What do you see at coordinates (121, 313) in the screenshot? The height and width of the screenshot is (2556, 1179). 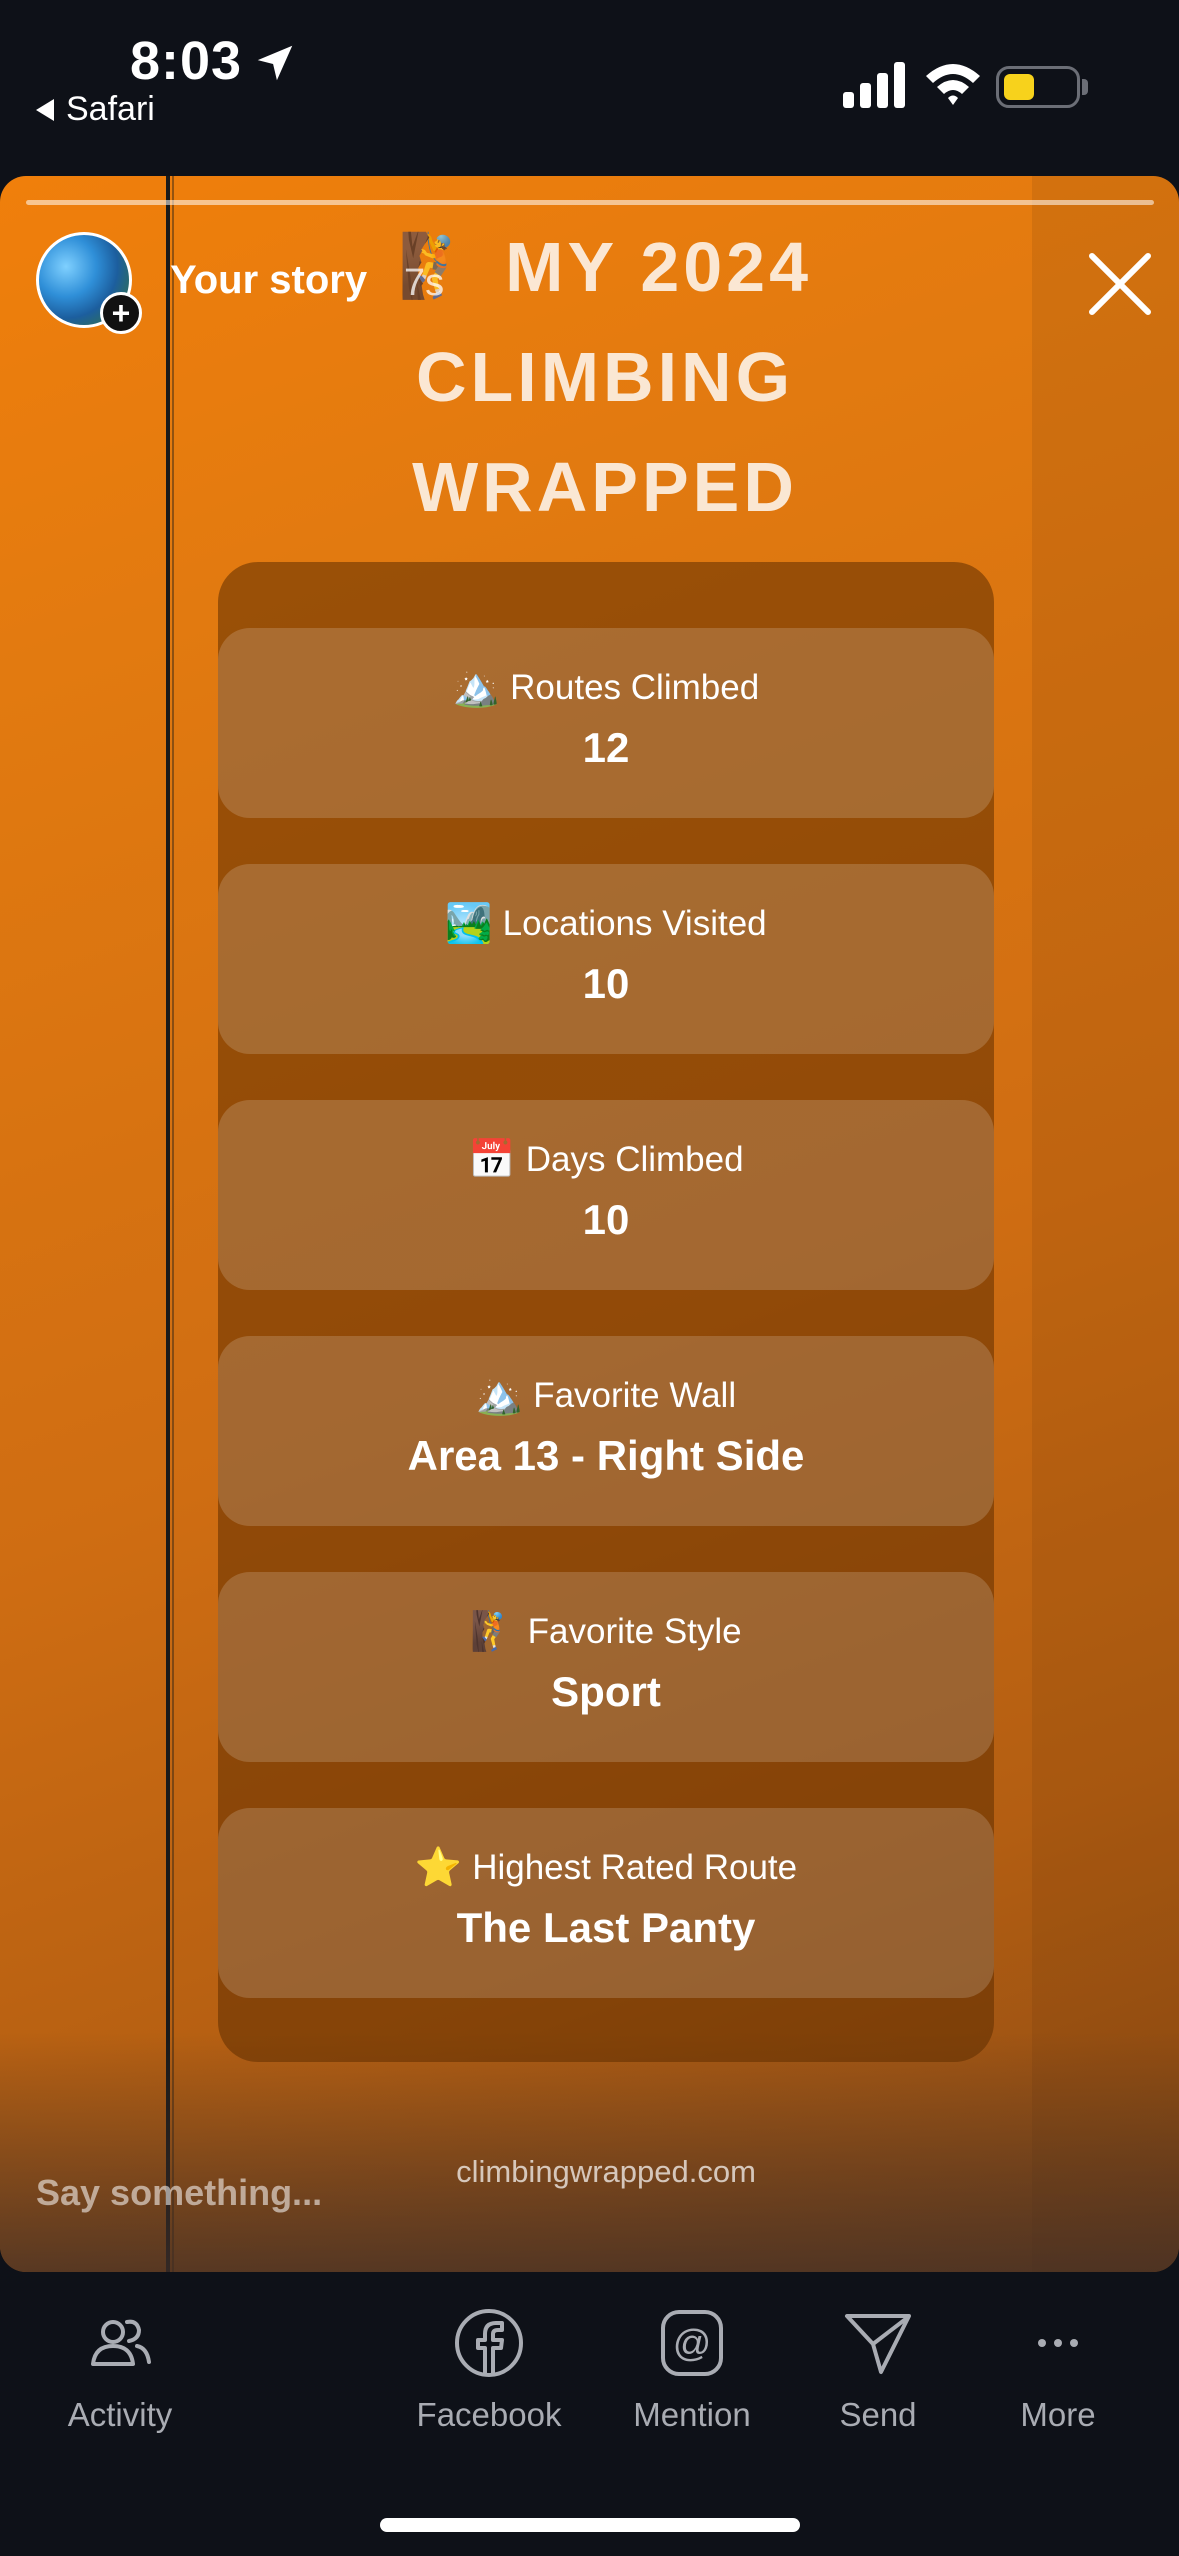 I see `add-story-plus-icon: +` at bounding box center [121, 313].